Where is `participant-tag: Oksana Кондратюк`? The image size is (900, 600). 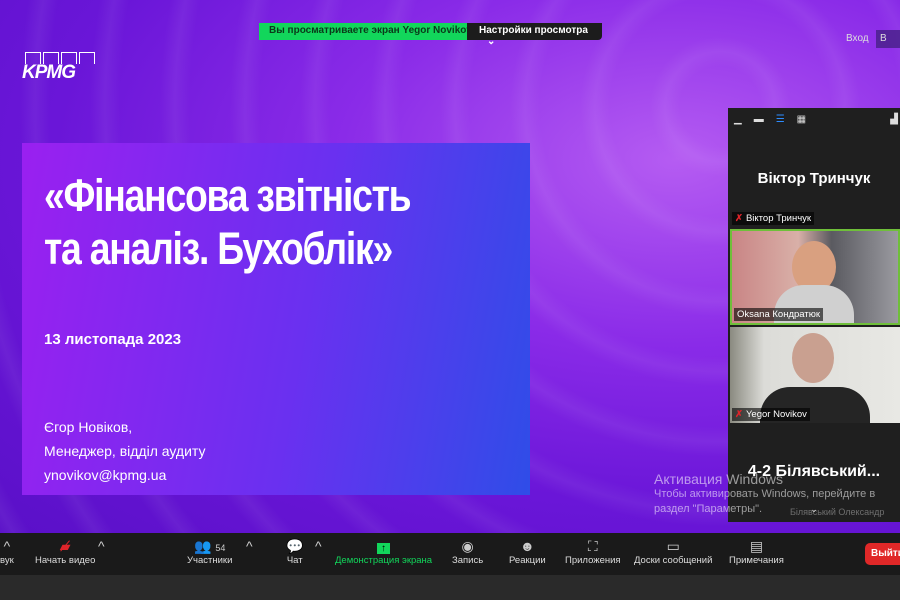 participant-tag: Oksana Кондратюк is located at coordinates (778, 314).